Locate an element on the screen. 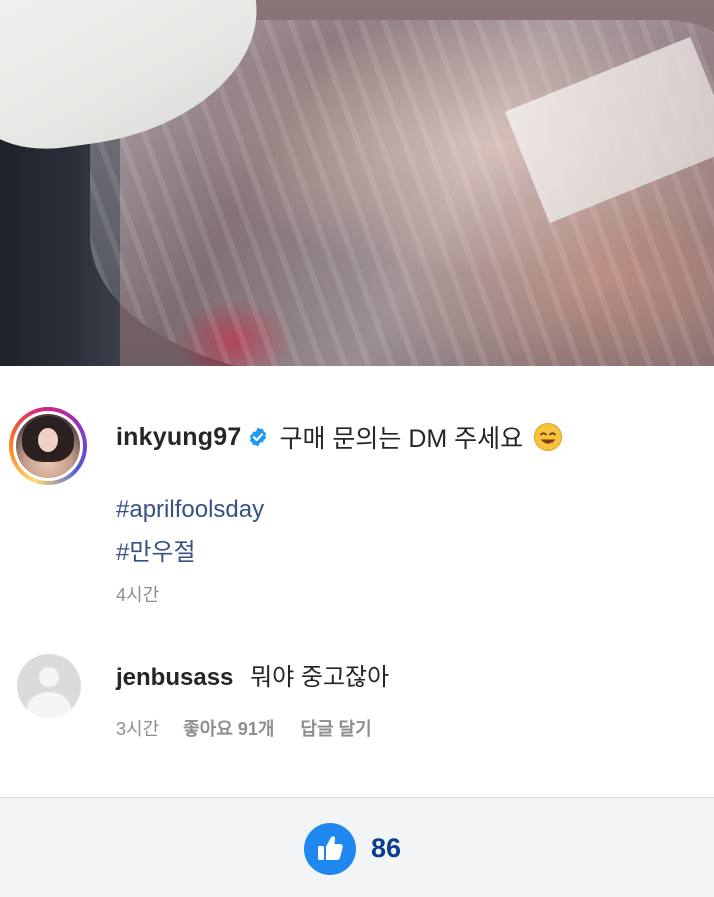 This screenshot has height=897, width=714. author-avatar is located at coordinates (48, 446).